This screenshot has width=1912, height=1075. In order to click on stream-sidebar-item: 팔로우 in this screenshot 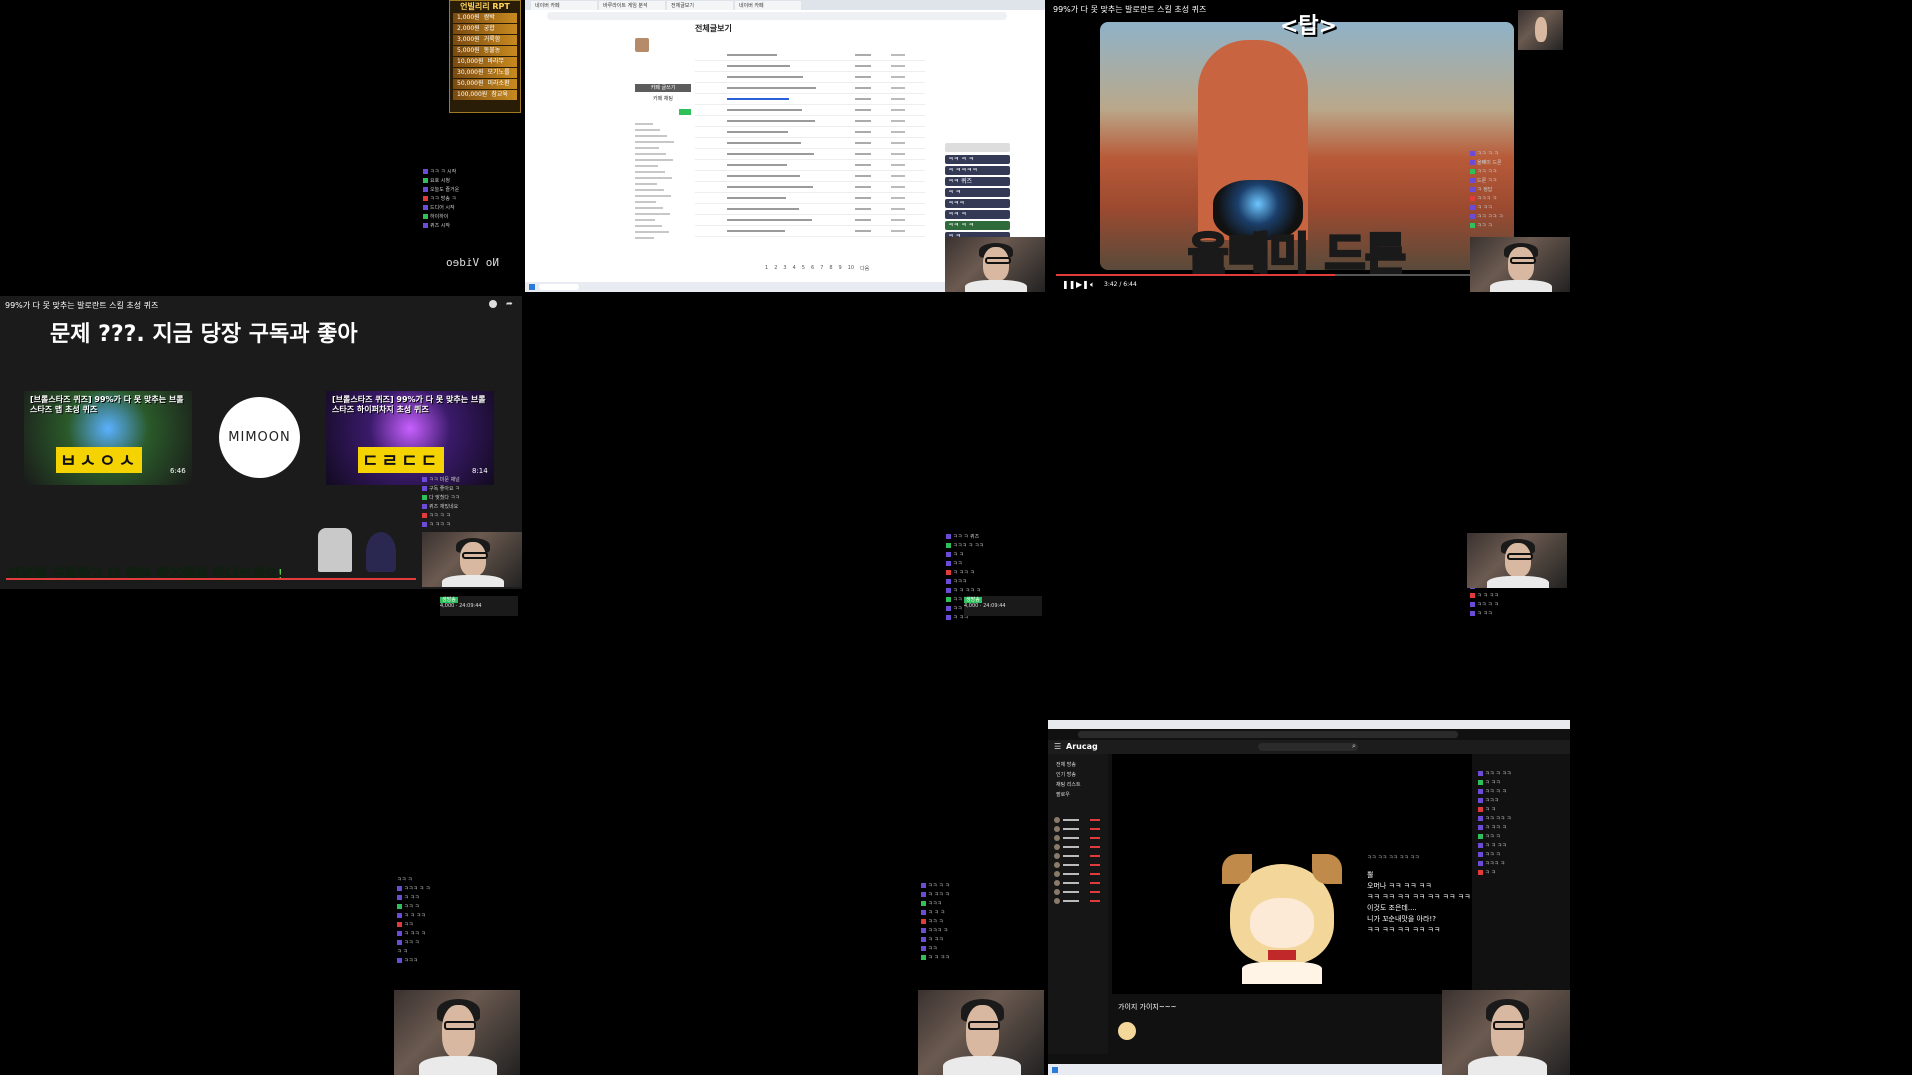, I will do `click(1082, 795)`.